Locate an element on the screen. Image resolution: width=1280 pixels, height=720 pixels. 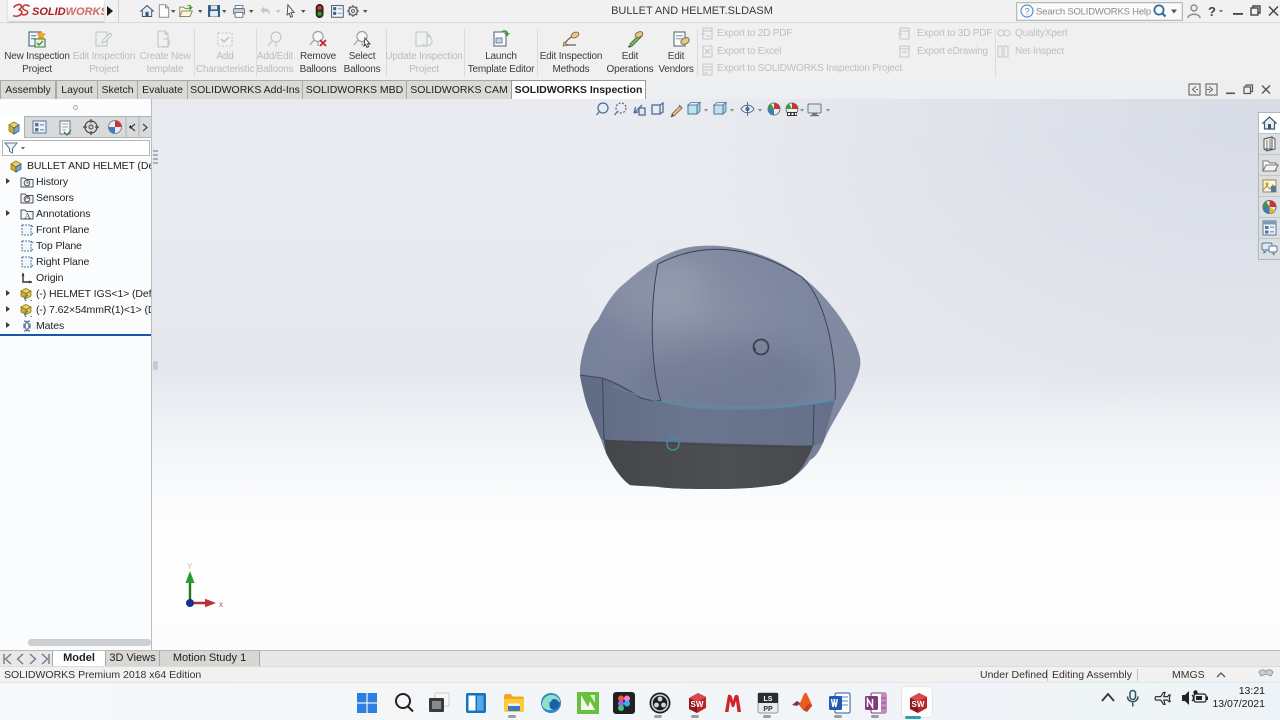
svg-text: PP is located at coordinates (768, 709).